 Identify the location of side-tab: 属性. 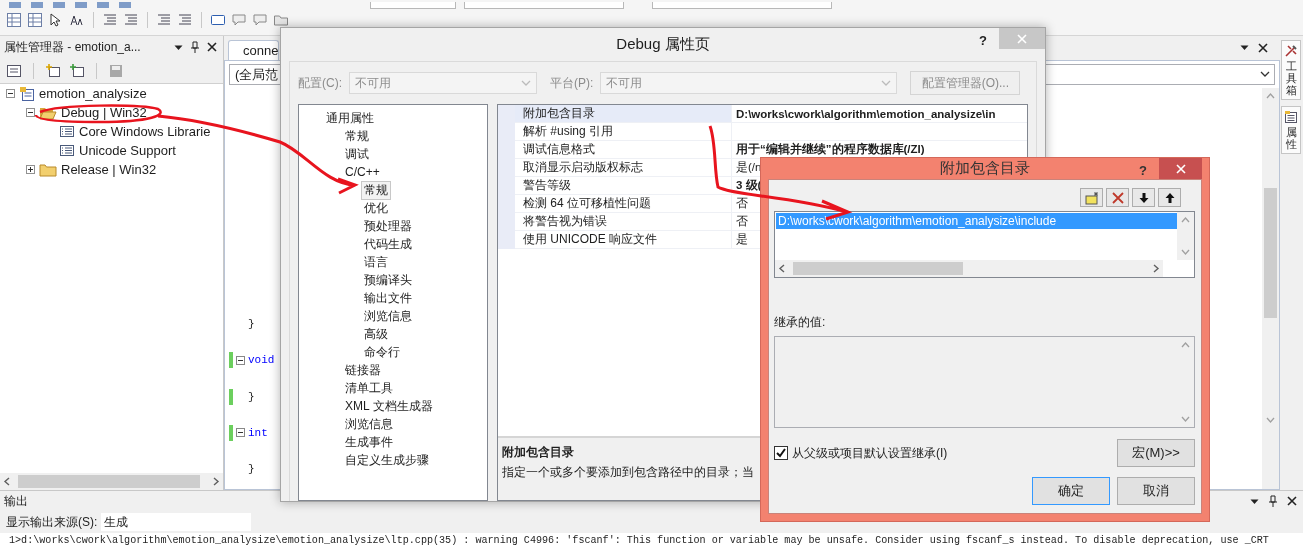
(1291, 130).